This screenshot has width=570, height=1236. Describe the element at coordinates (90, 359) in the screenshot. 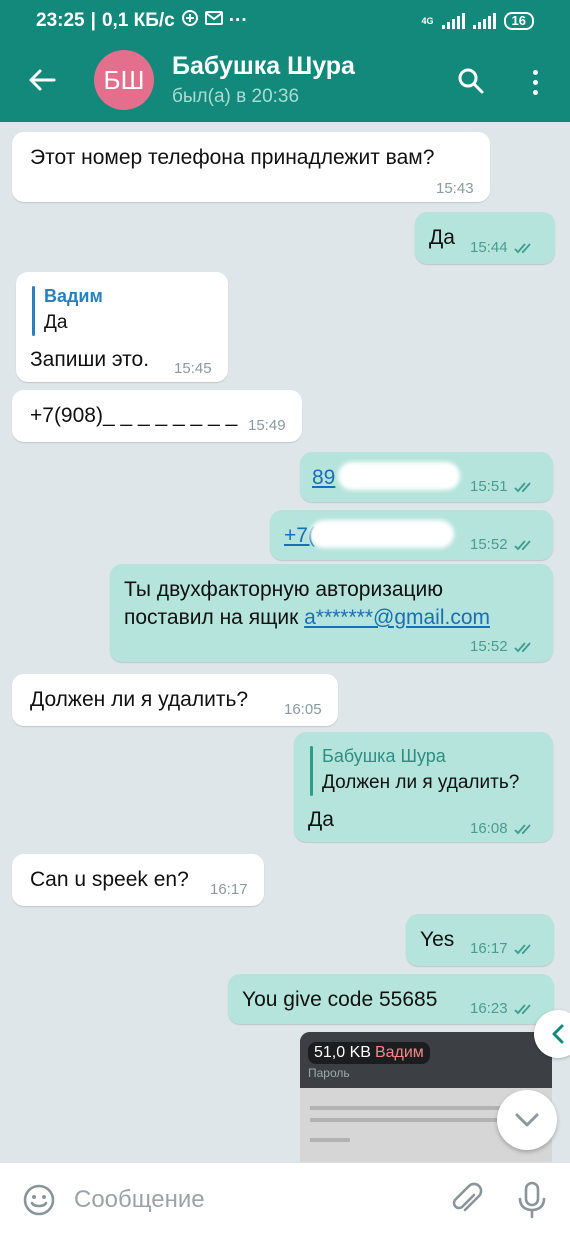

I see `message-text: Запиши это.` at that location.